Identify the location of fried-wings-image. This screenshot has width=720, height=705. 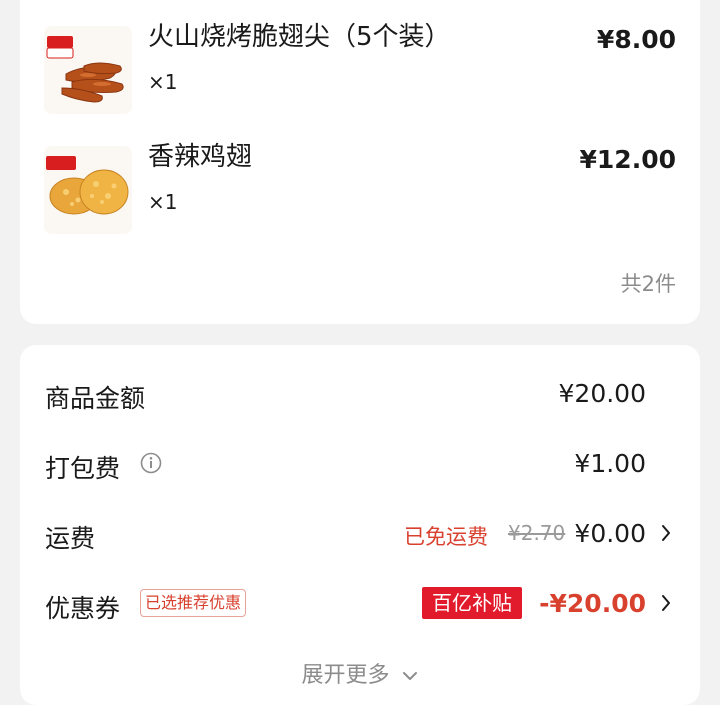
(88, 190).